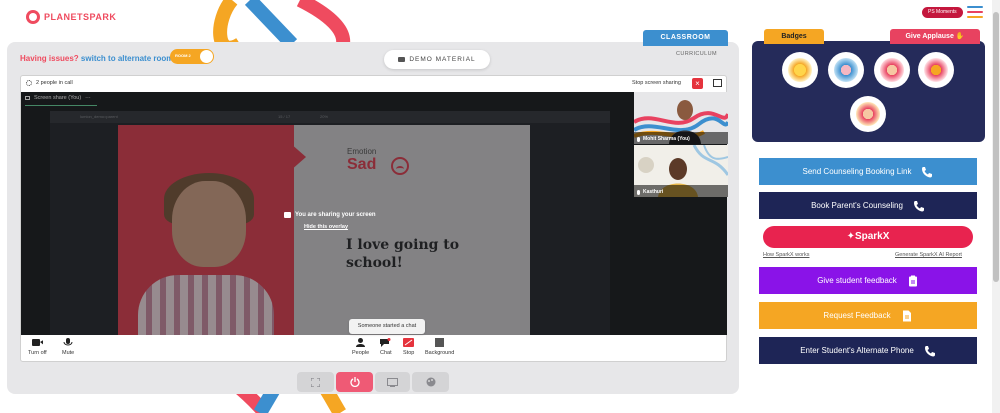  What do you see at coordinates (857, 171) in the screenshot?
I see `send-counseling-link-label: Send Counseling Booking Link` at bounding box center [857, 171].